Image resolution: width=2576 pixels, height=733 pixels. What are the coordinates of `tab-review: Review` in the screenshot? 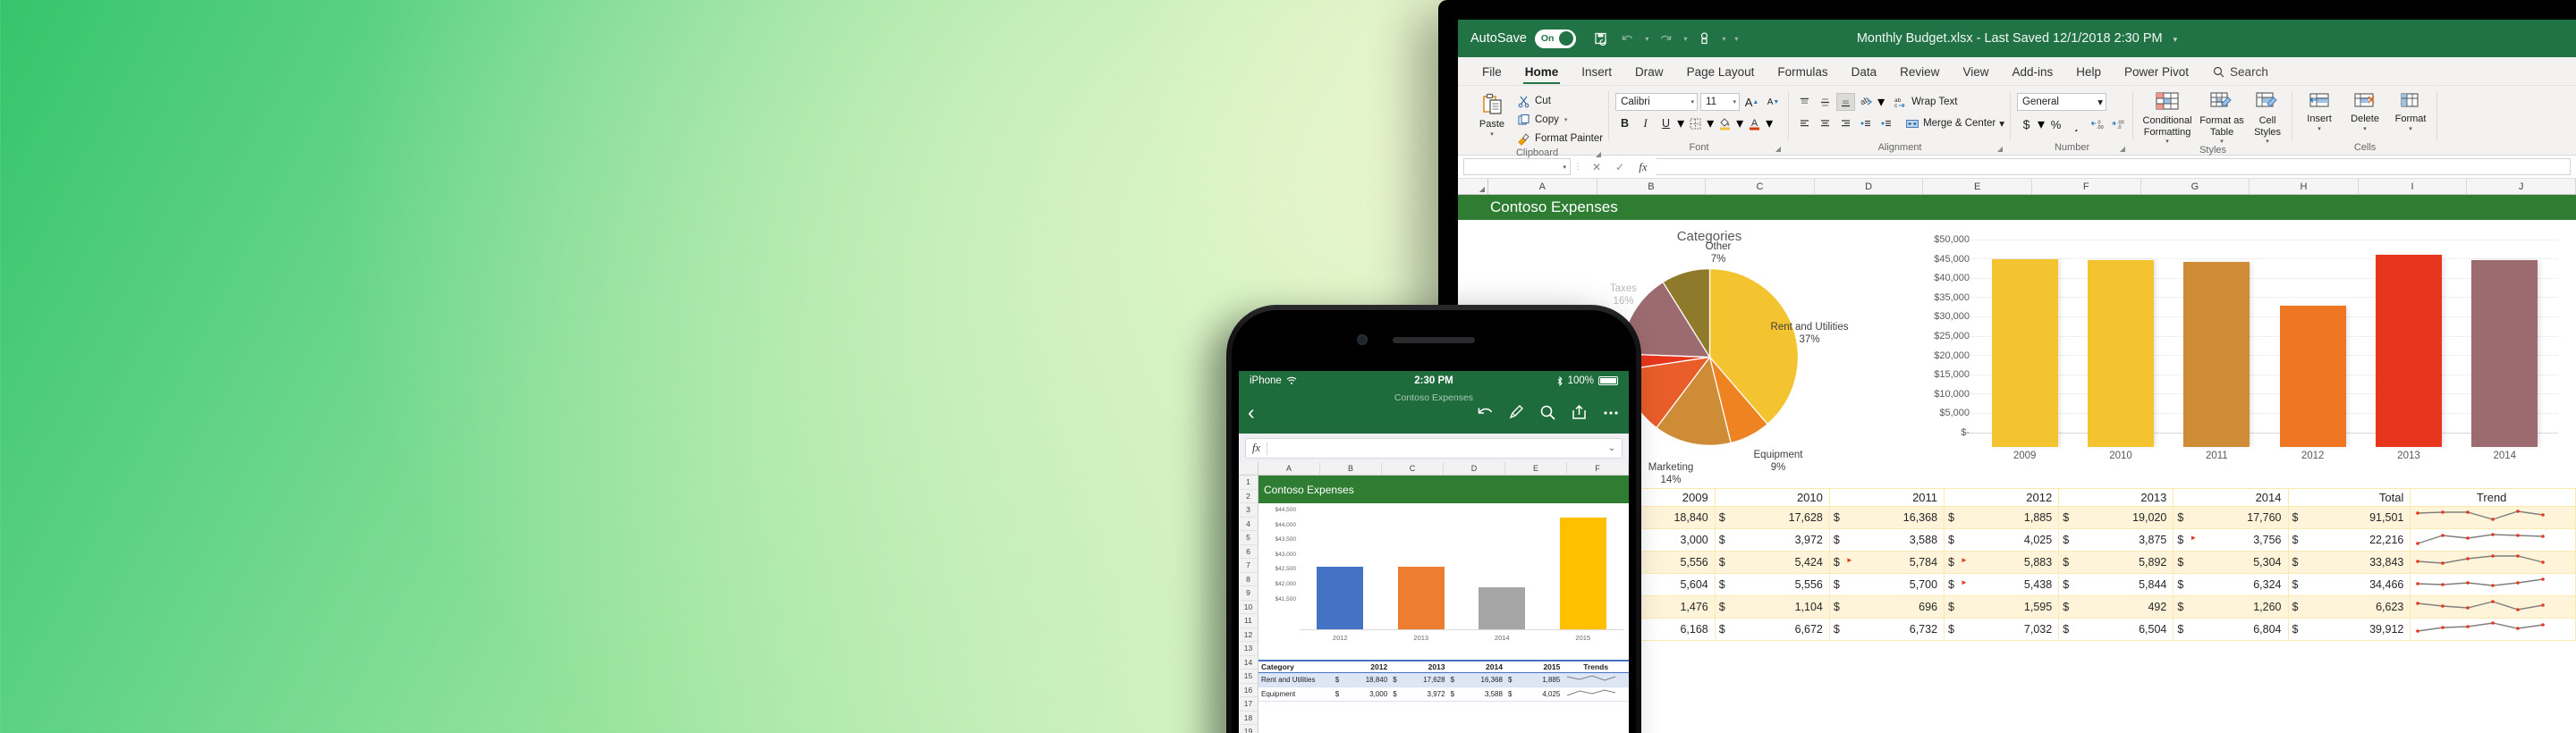 It's located at (1919, 72).